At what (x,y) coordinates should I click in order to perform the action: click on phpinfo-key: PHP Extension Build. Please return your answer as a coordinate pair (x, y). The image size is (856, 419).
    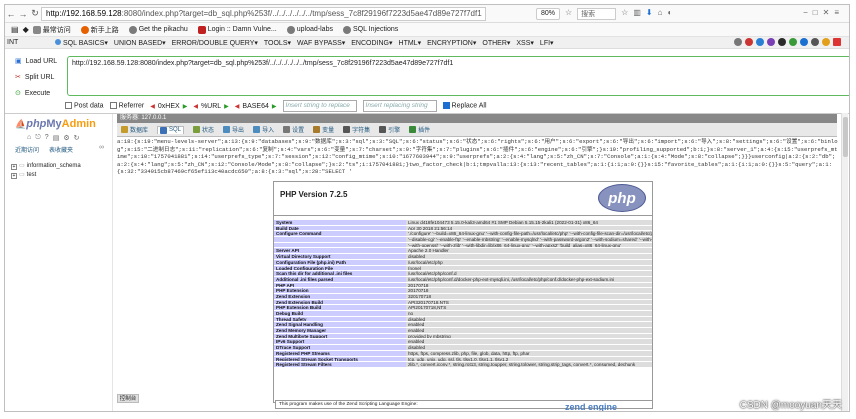
    Looking at the image, I should click on (340, 307).